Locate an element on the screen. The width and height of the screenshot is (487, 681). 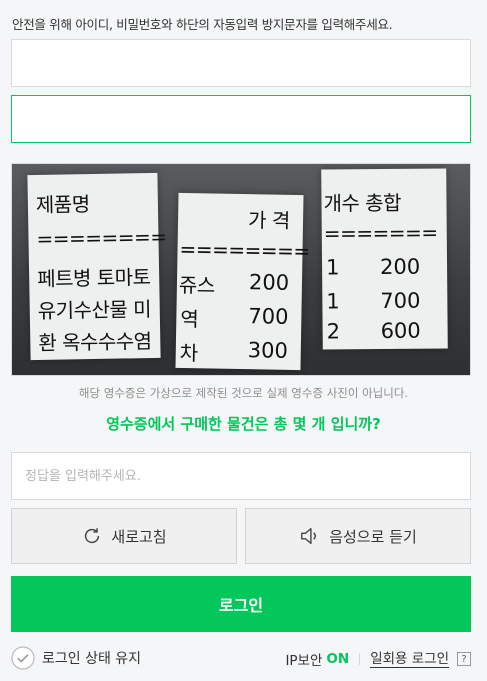
receipt-total: 600 is located at coordinates (400, 331).